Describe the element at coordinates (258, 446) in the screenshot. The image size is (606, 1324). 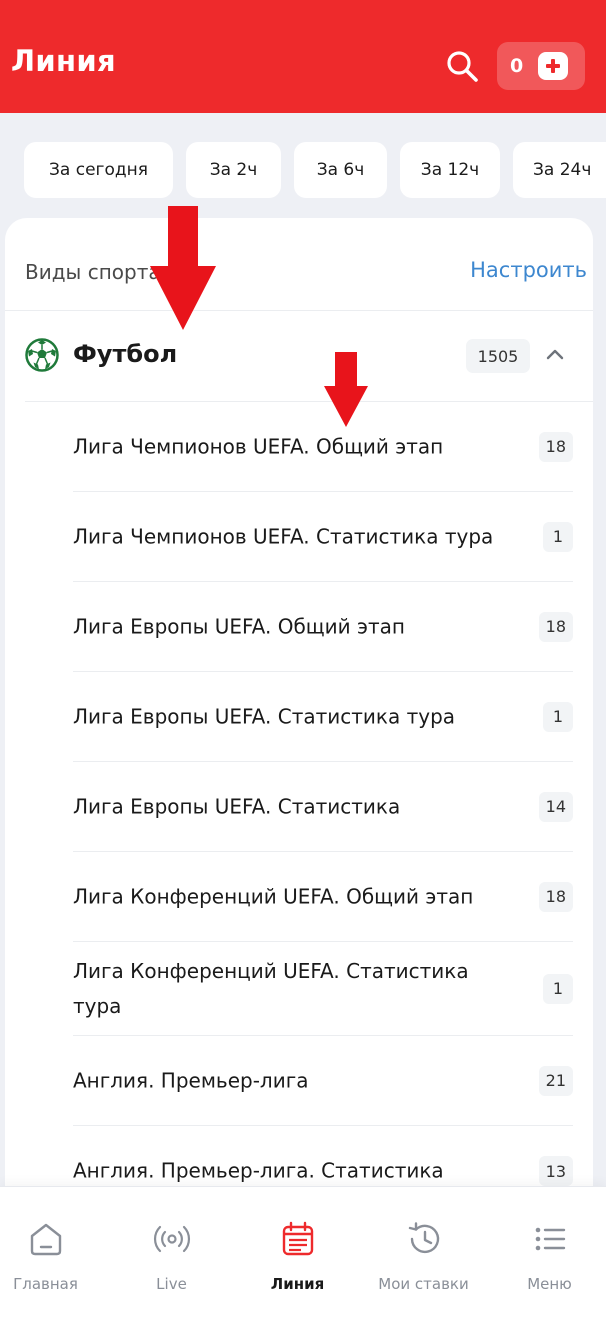
I see `league-name: Лига Чемпионов UEFA. Общий этап` at that location.